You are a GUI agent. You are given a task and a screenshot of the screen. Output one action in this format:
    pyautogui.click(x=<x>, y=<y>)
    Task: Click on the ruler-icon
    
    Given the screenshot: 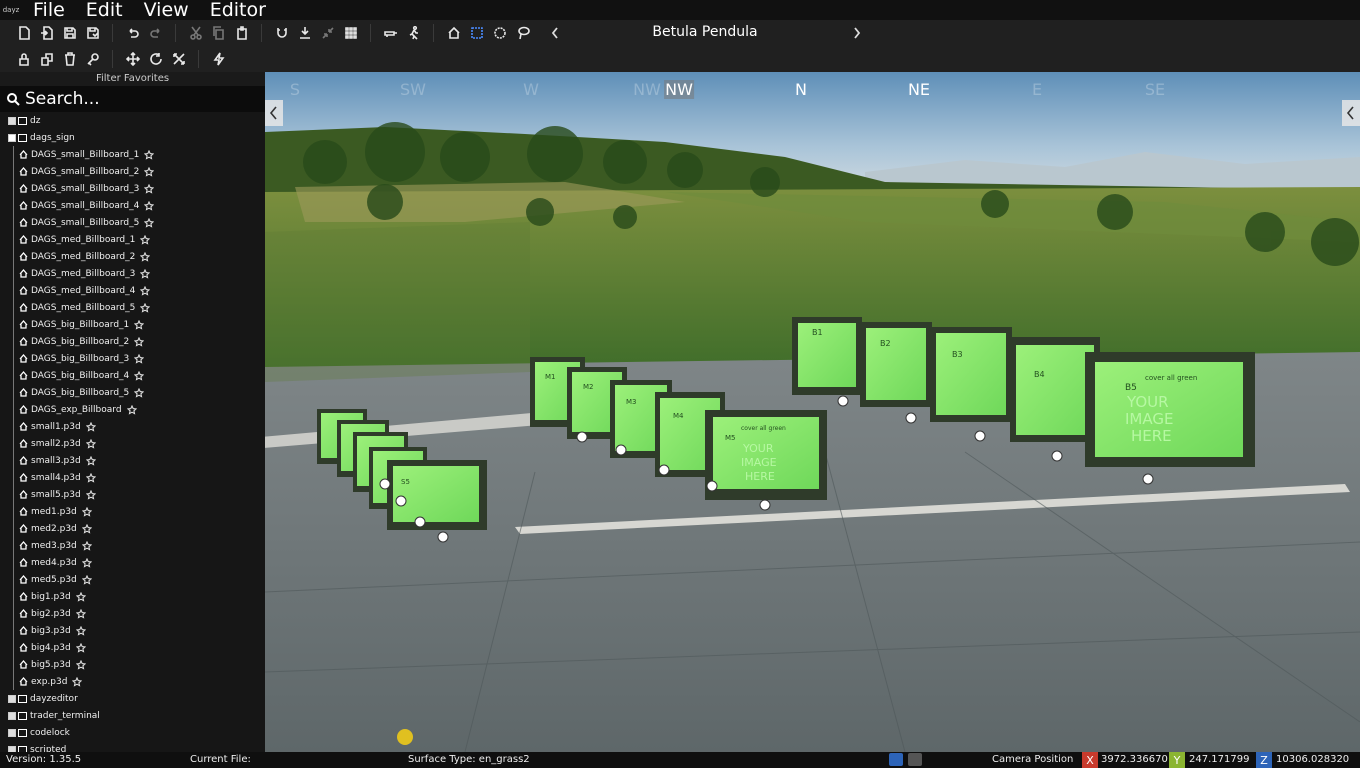 What is the action you would take?
    pyautogui.click(x=896, y=759)
    